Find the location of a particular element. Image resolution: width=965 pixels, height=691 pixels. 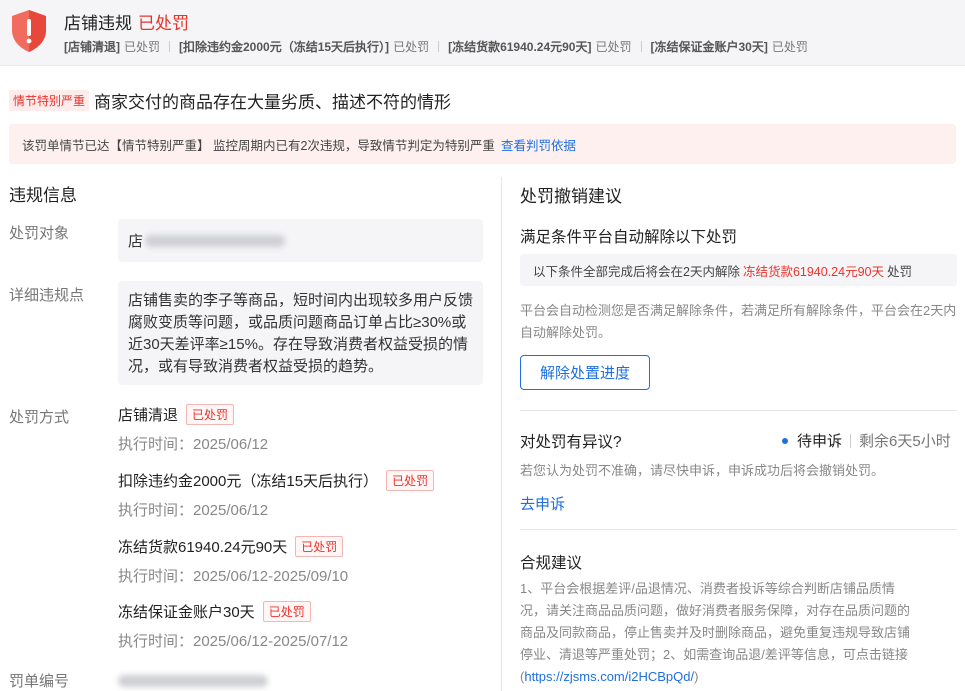

violation-reason: 情节特别严重 商家交付的商品存在大量劣质、描述不符的情形 is located at coordinates (230, 100).